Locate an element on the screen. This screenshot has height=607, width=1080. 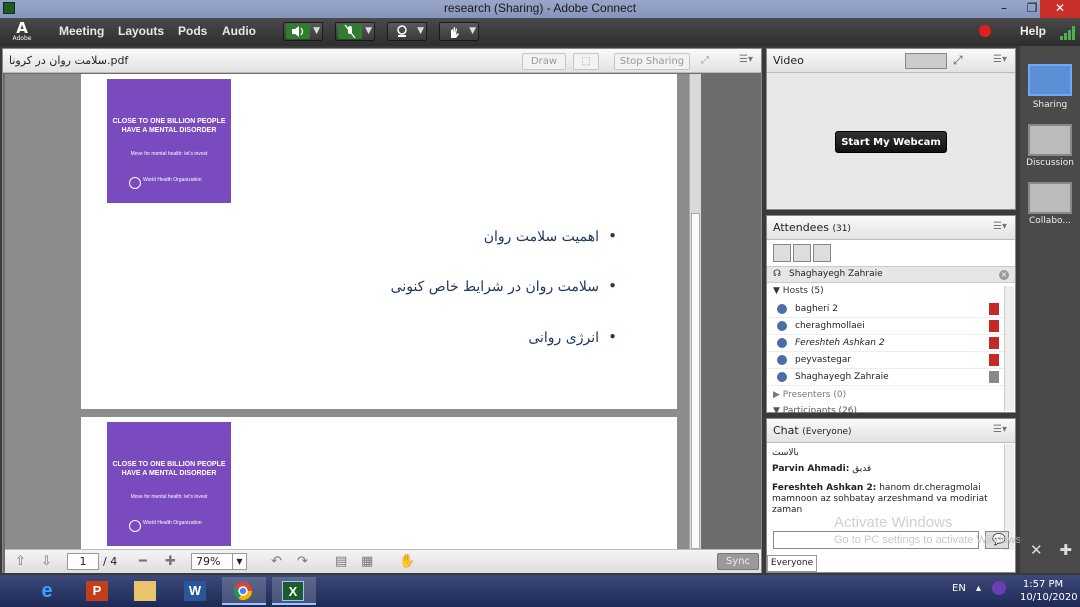
record-icon is located at coordinates (985, 31).